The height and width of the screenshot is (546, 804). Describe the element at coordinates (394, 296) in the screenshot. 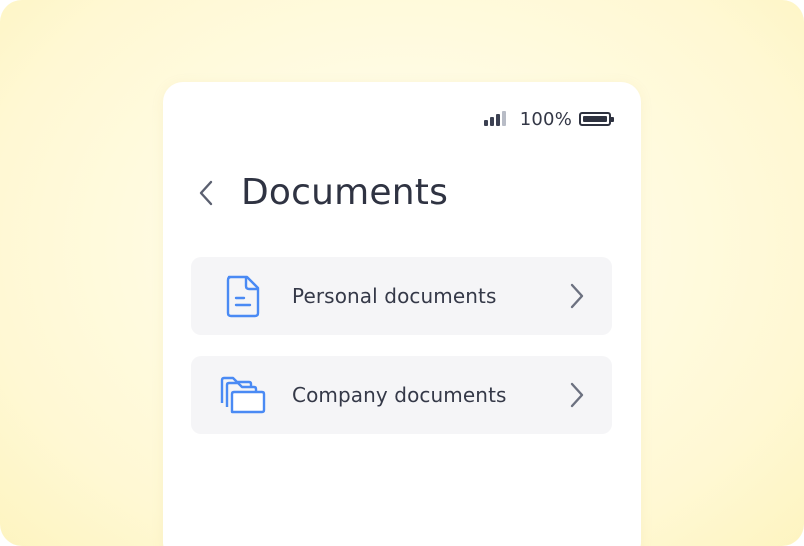

I see `list-item-label: Personal documents` at that location.